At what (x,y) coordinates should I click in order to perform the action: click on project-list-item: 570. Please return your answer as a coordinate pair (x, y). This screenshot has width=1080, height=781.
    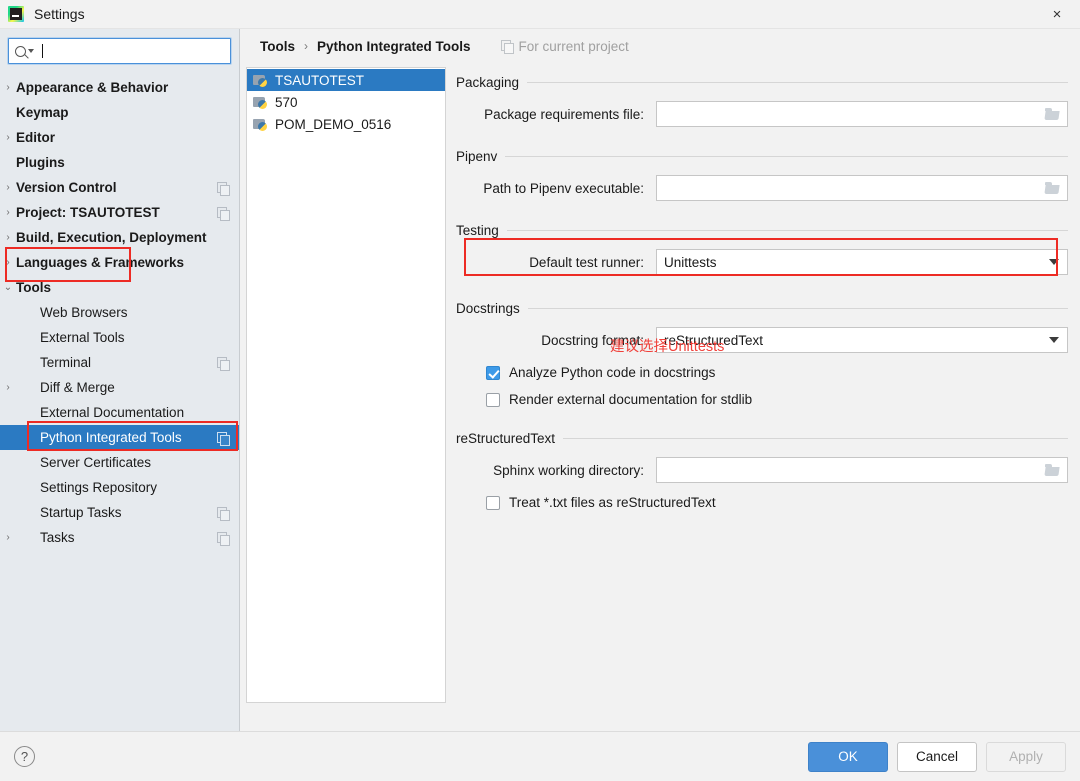
    Looking at the image, I should click on (346, 102).